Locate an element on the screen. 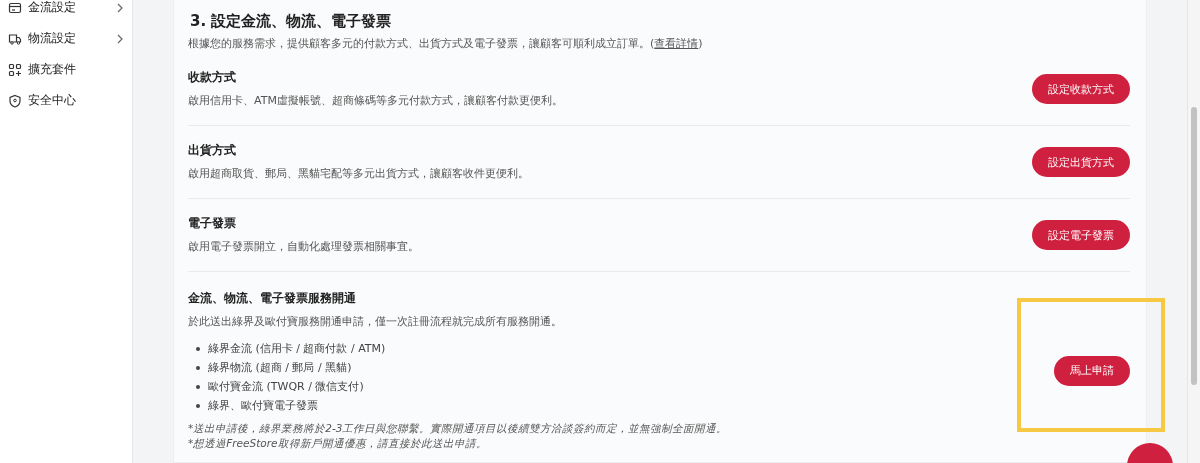 The image size is (1200, 463). grid-icon is located at coordinates (15, 69).